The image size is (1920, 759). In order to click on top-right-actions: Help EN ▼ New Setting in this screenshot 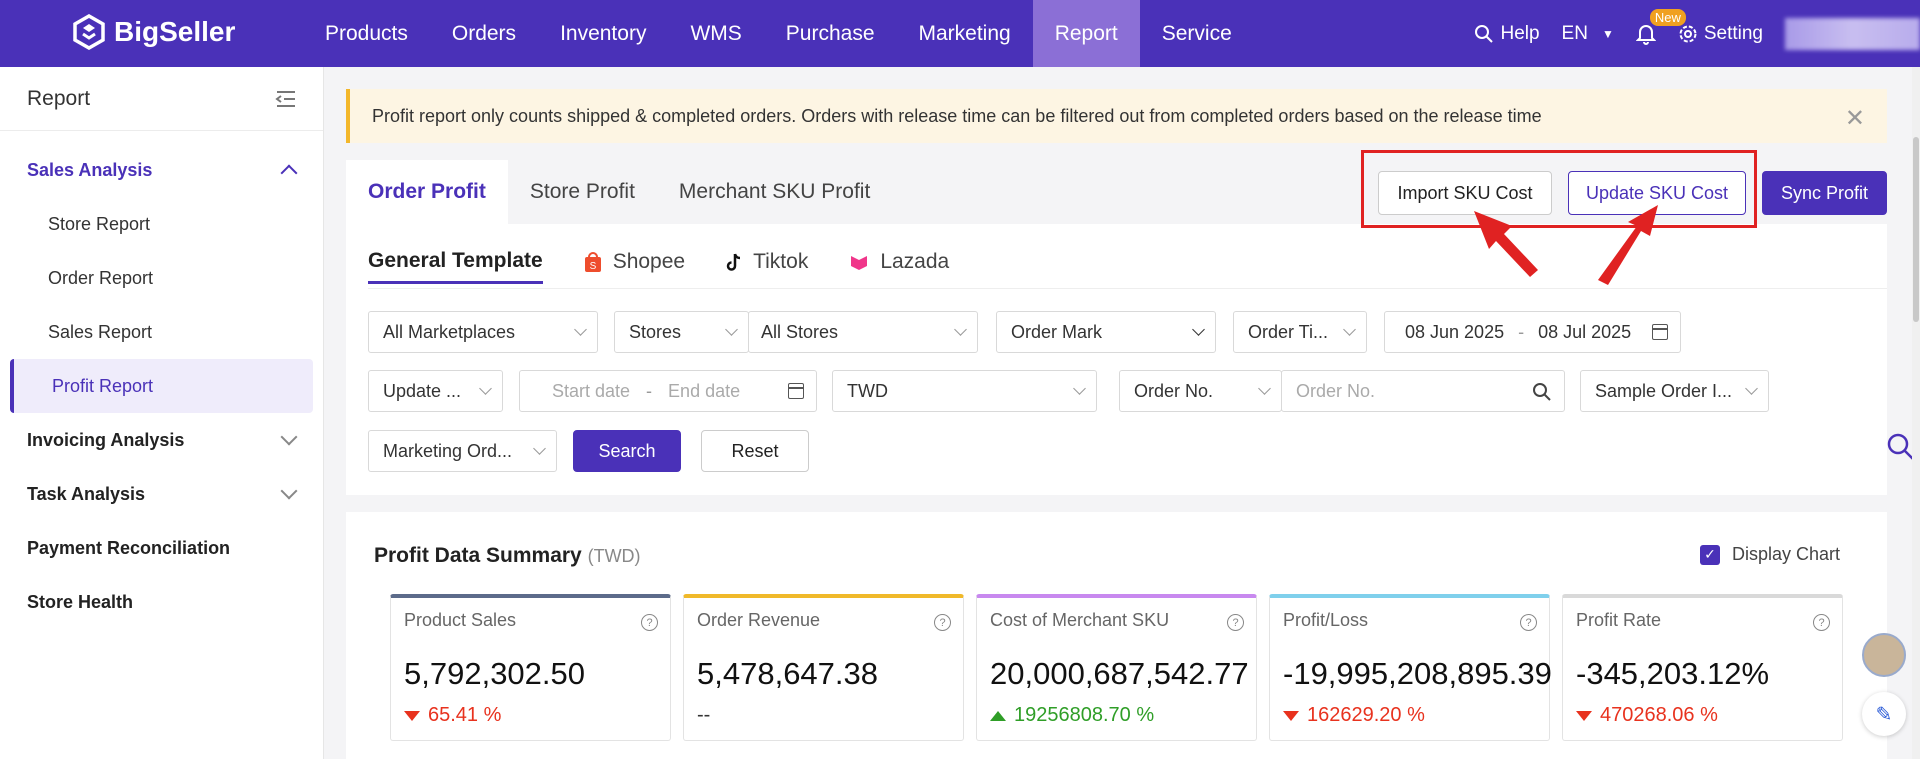, I will do `click(1697, 33)`.